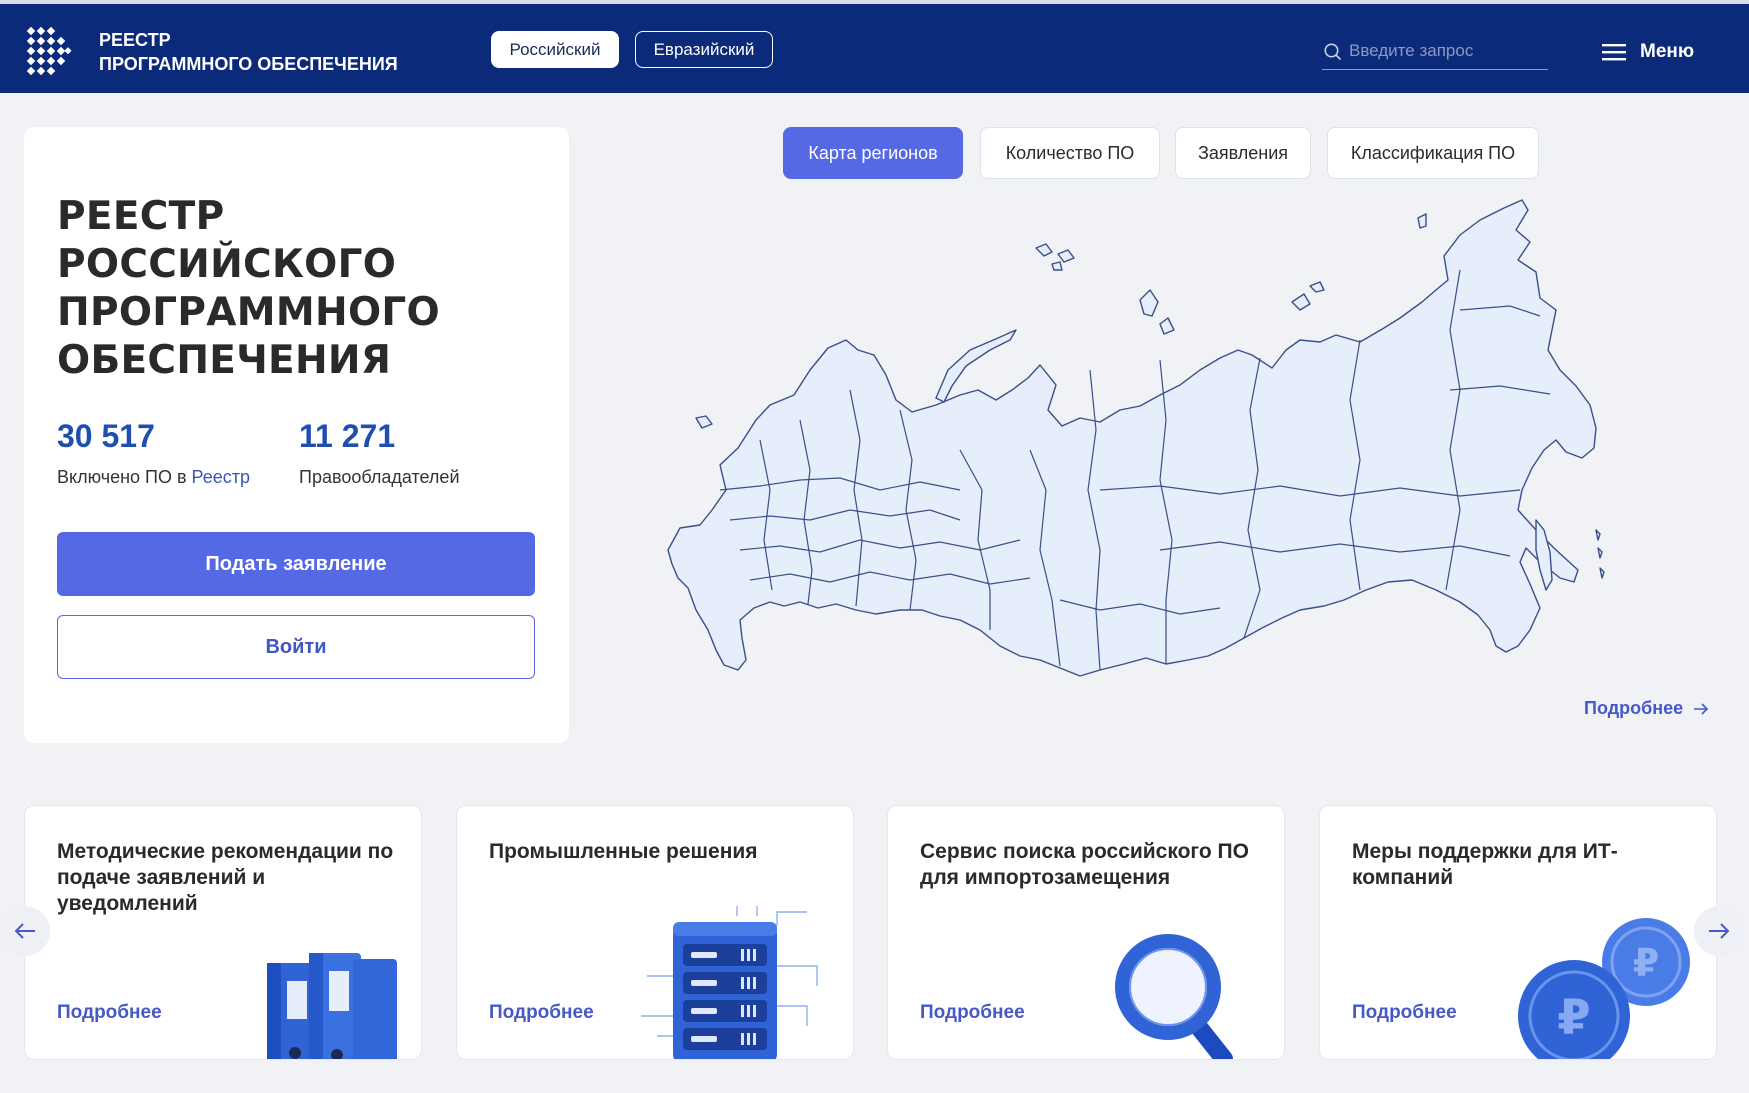  What do you see at coordinates (1667, 51) in the screenshot?
I see `menu-label: Меню` at bounding box center [1667, 51].